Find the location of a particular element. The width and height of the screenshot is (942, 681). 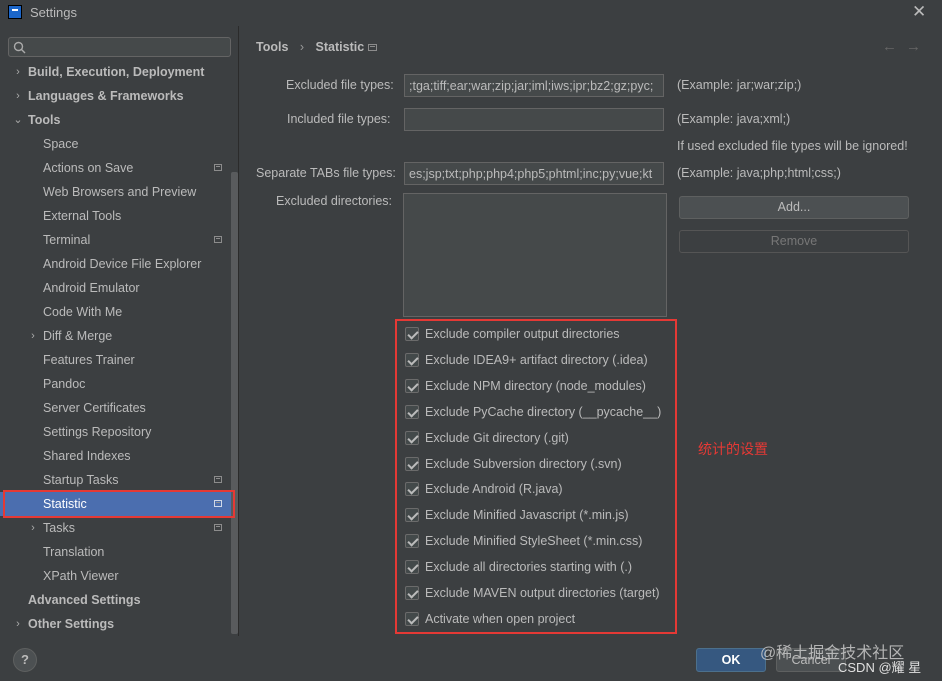

sidebar-item-diff-merge: › Diff & Merge is located at coordinates (115, 336).